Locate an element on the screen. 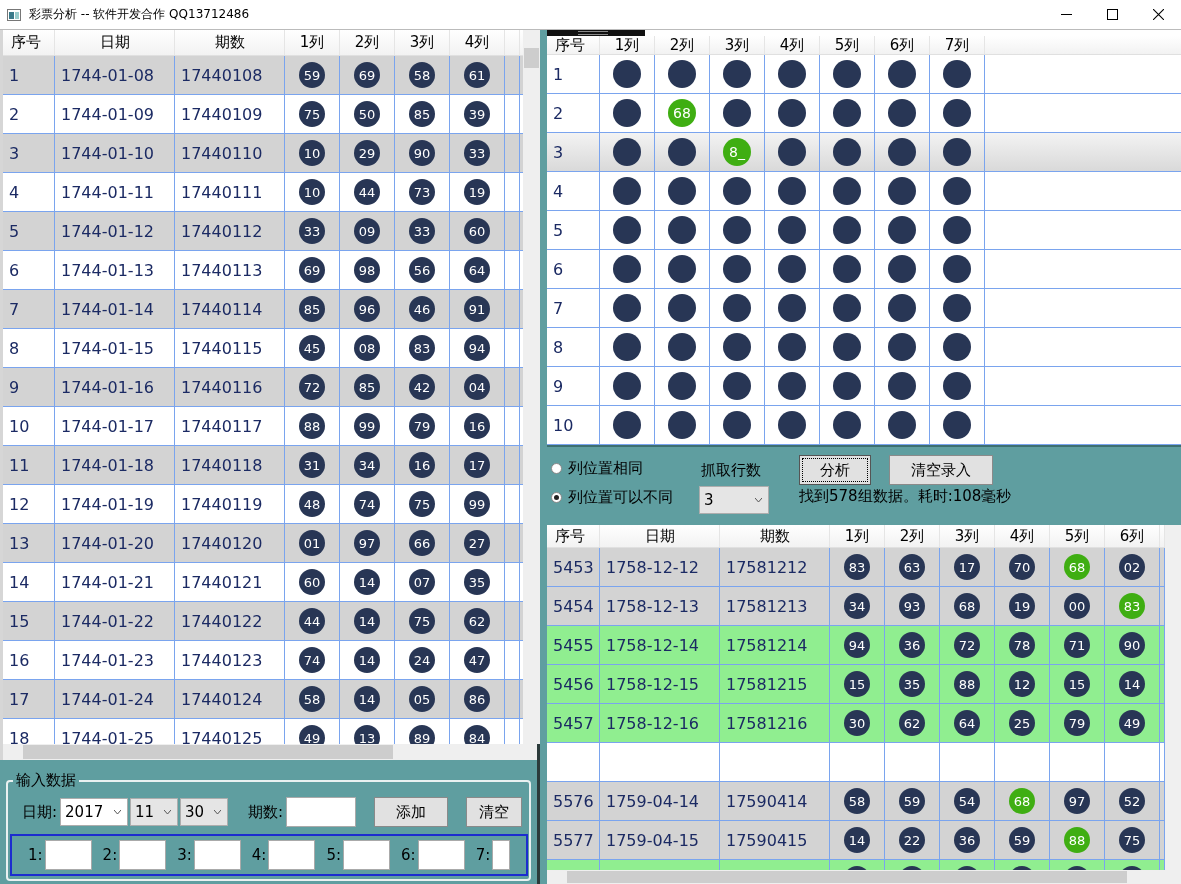 This screenshot has width=1181, height=884. table-row: 3 8_ is located at coordinates (864, 152).